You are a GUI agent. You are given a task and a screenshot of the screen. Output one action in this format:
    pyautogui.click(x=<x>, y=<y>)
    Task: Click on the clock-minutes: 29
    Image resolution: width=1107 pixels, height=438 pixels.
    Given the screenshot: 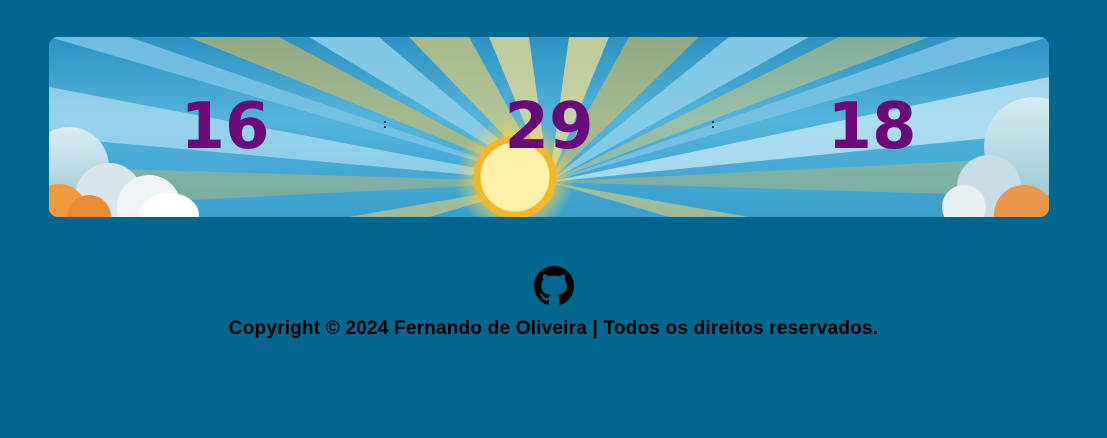 What is the action you would take?
    pyautogui.click(x=549, y=127)
    